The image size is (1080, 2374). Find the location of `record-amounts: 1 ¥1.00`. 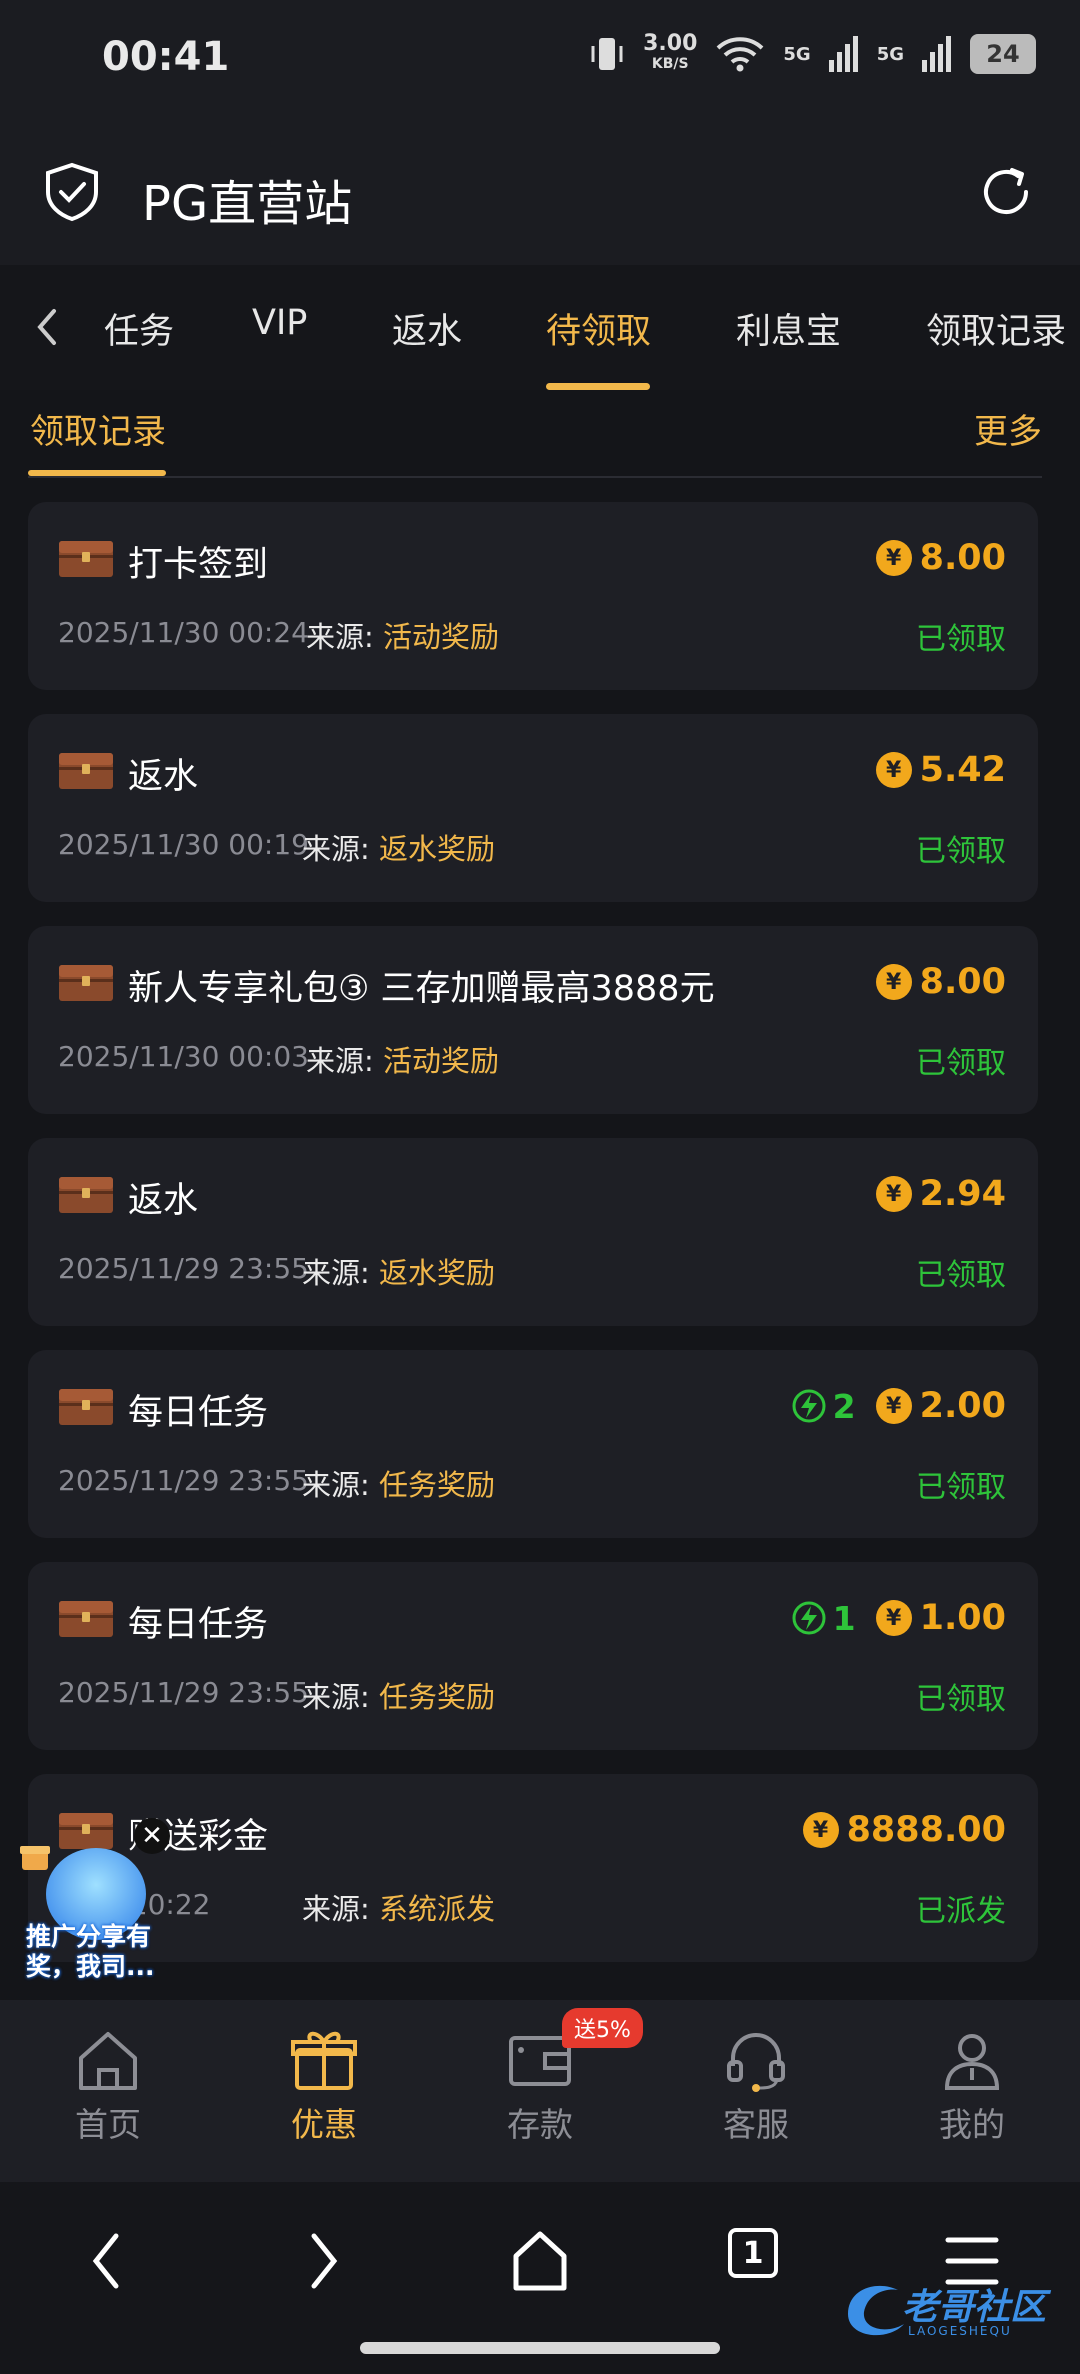

record-amounts: 1 ¥1.00 is located at coordinates (898, 1618).